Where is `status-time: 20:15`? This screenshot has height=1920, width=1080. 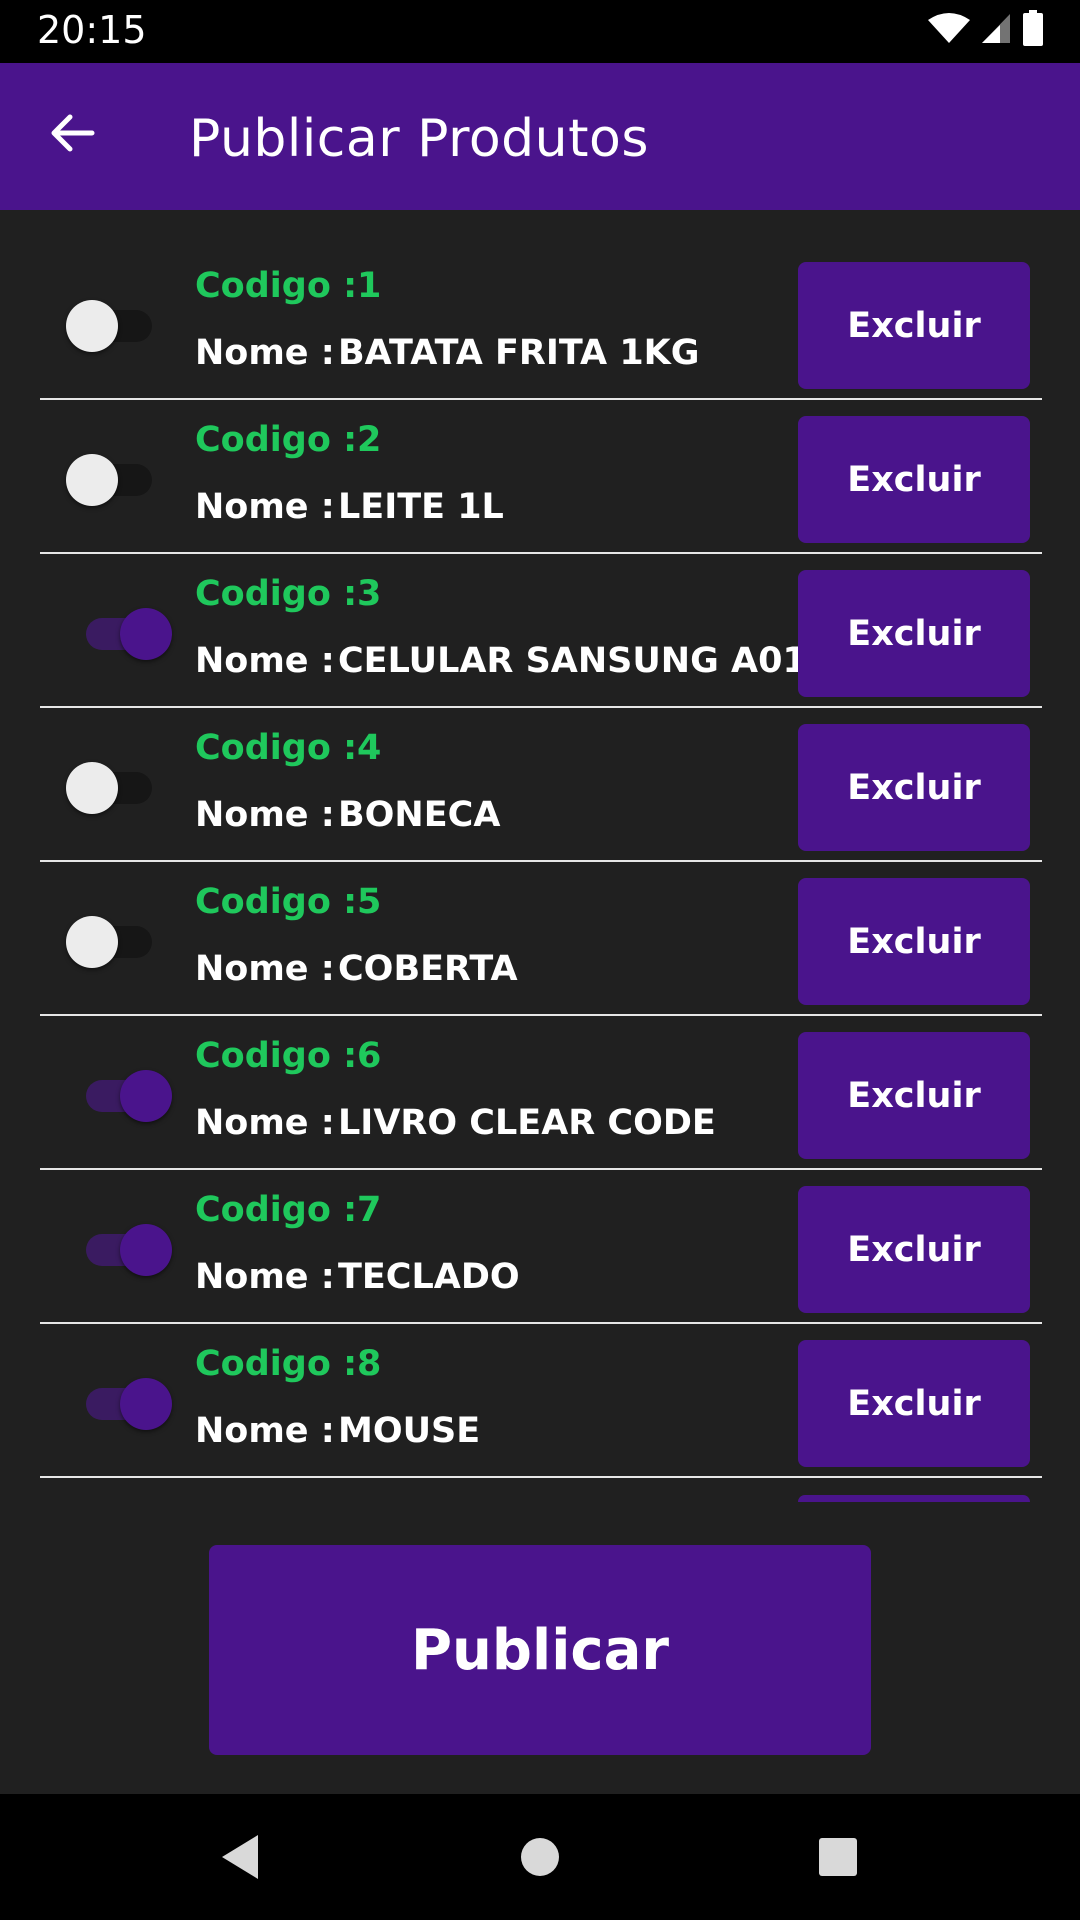
status-time: 20:15 is located at coordinates (92, 30).